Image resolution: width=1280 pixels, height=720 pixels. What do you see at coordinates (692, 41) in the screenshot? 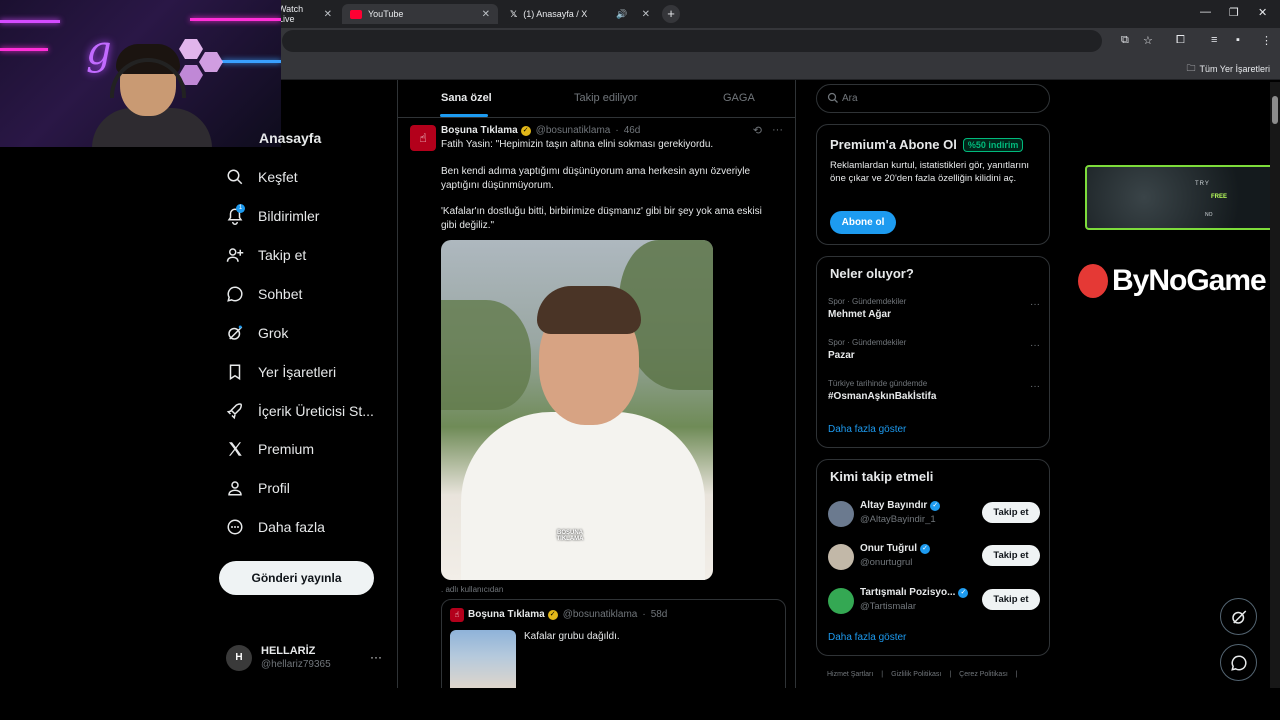
I see `url-input` at bounding box center [692, 41].